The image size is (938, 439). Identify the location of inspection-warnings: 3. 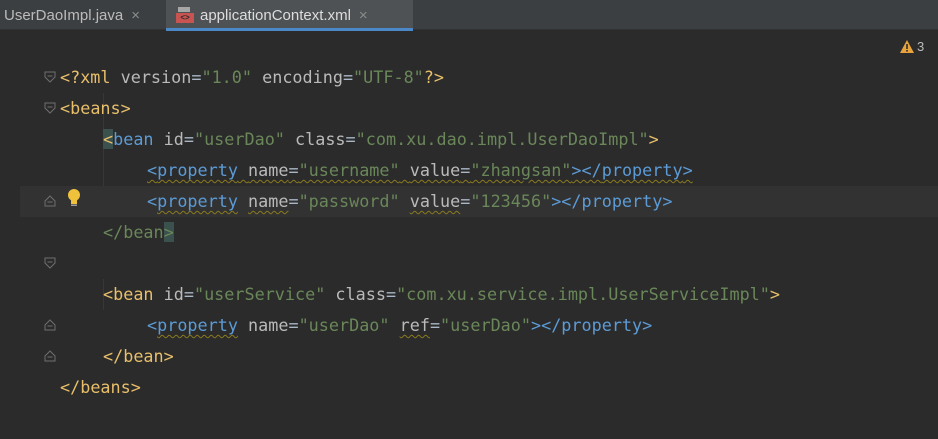
(912, 46).